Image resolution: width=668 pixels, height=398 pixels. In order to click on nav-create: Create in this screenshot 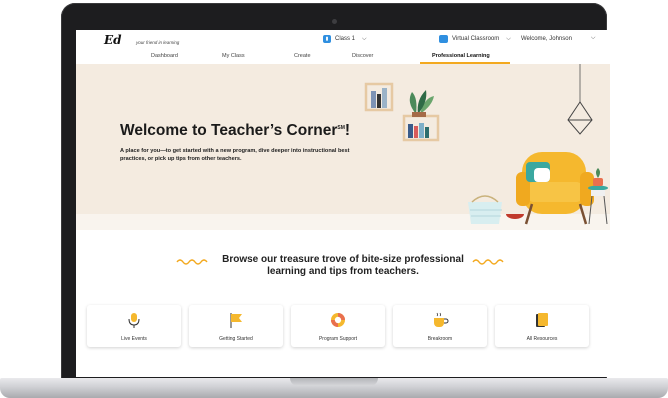, I will do `click(302, 56)`.